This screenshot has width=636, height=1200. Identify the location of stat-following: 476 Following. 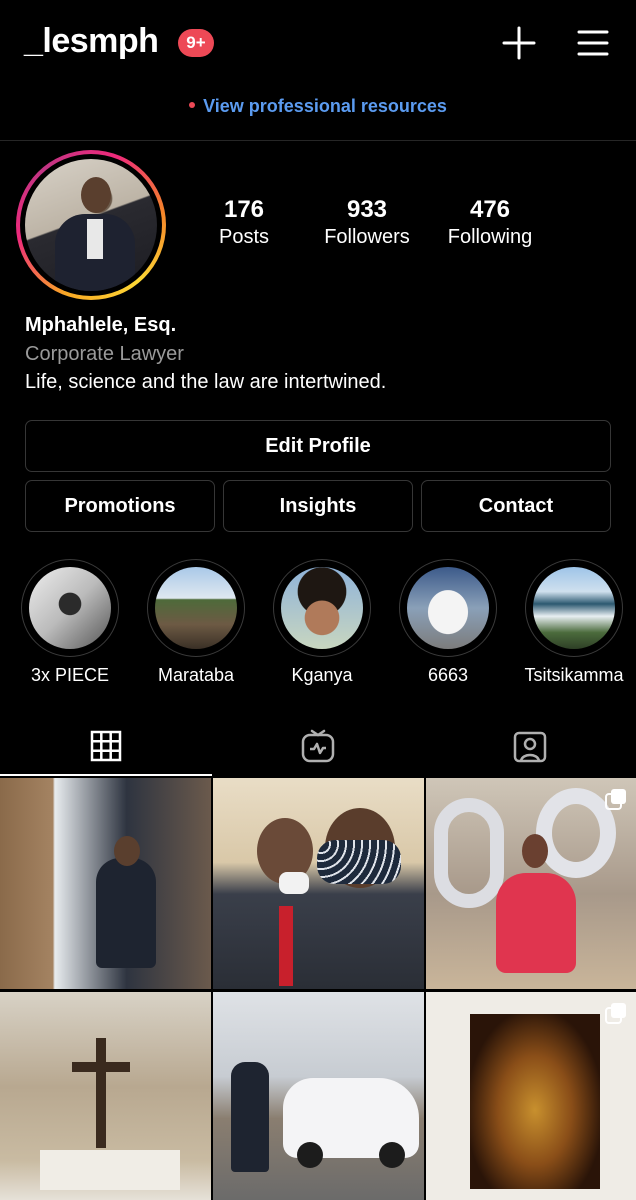
(490, 222).